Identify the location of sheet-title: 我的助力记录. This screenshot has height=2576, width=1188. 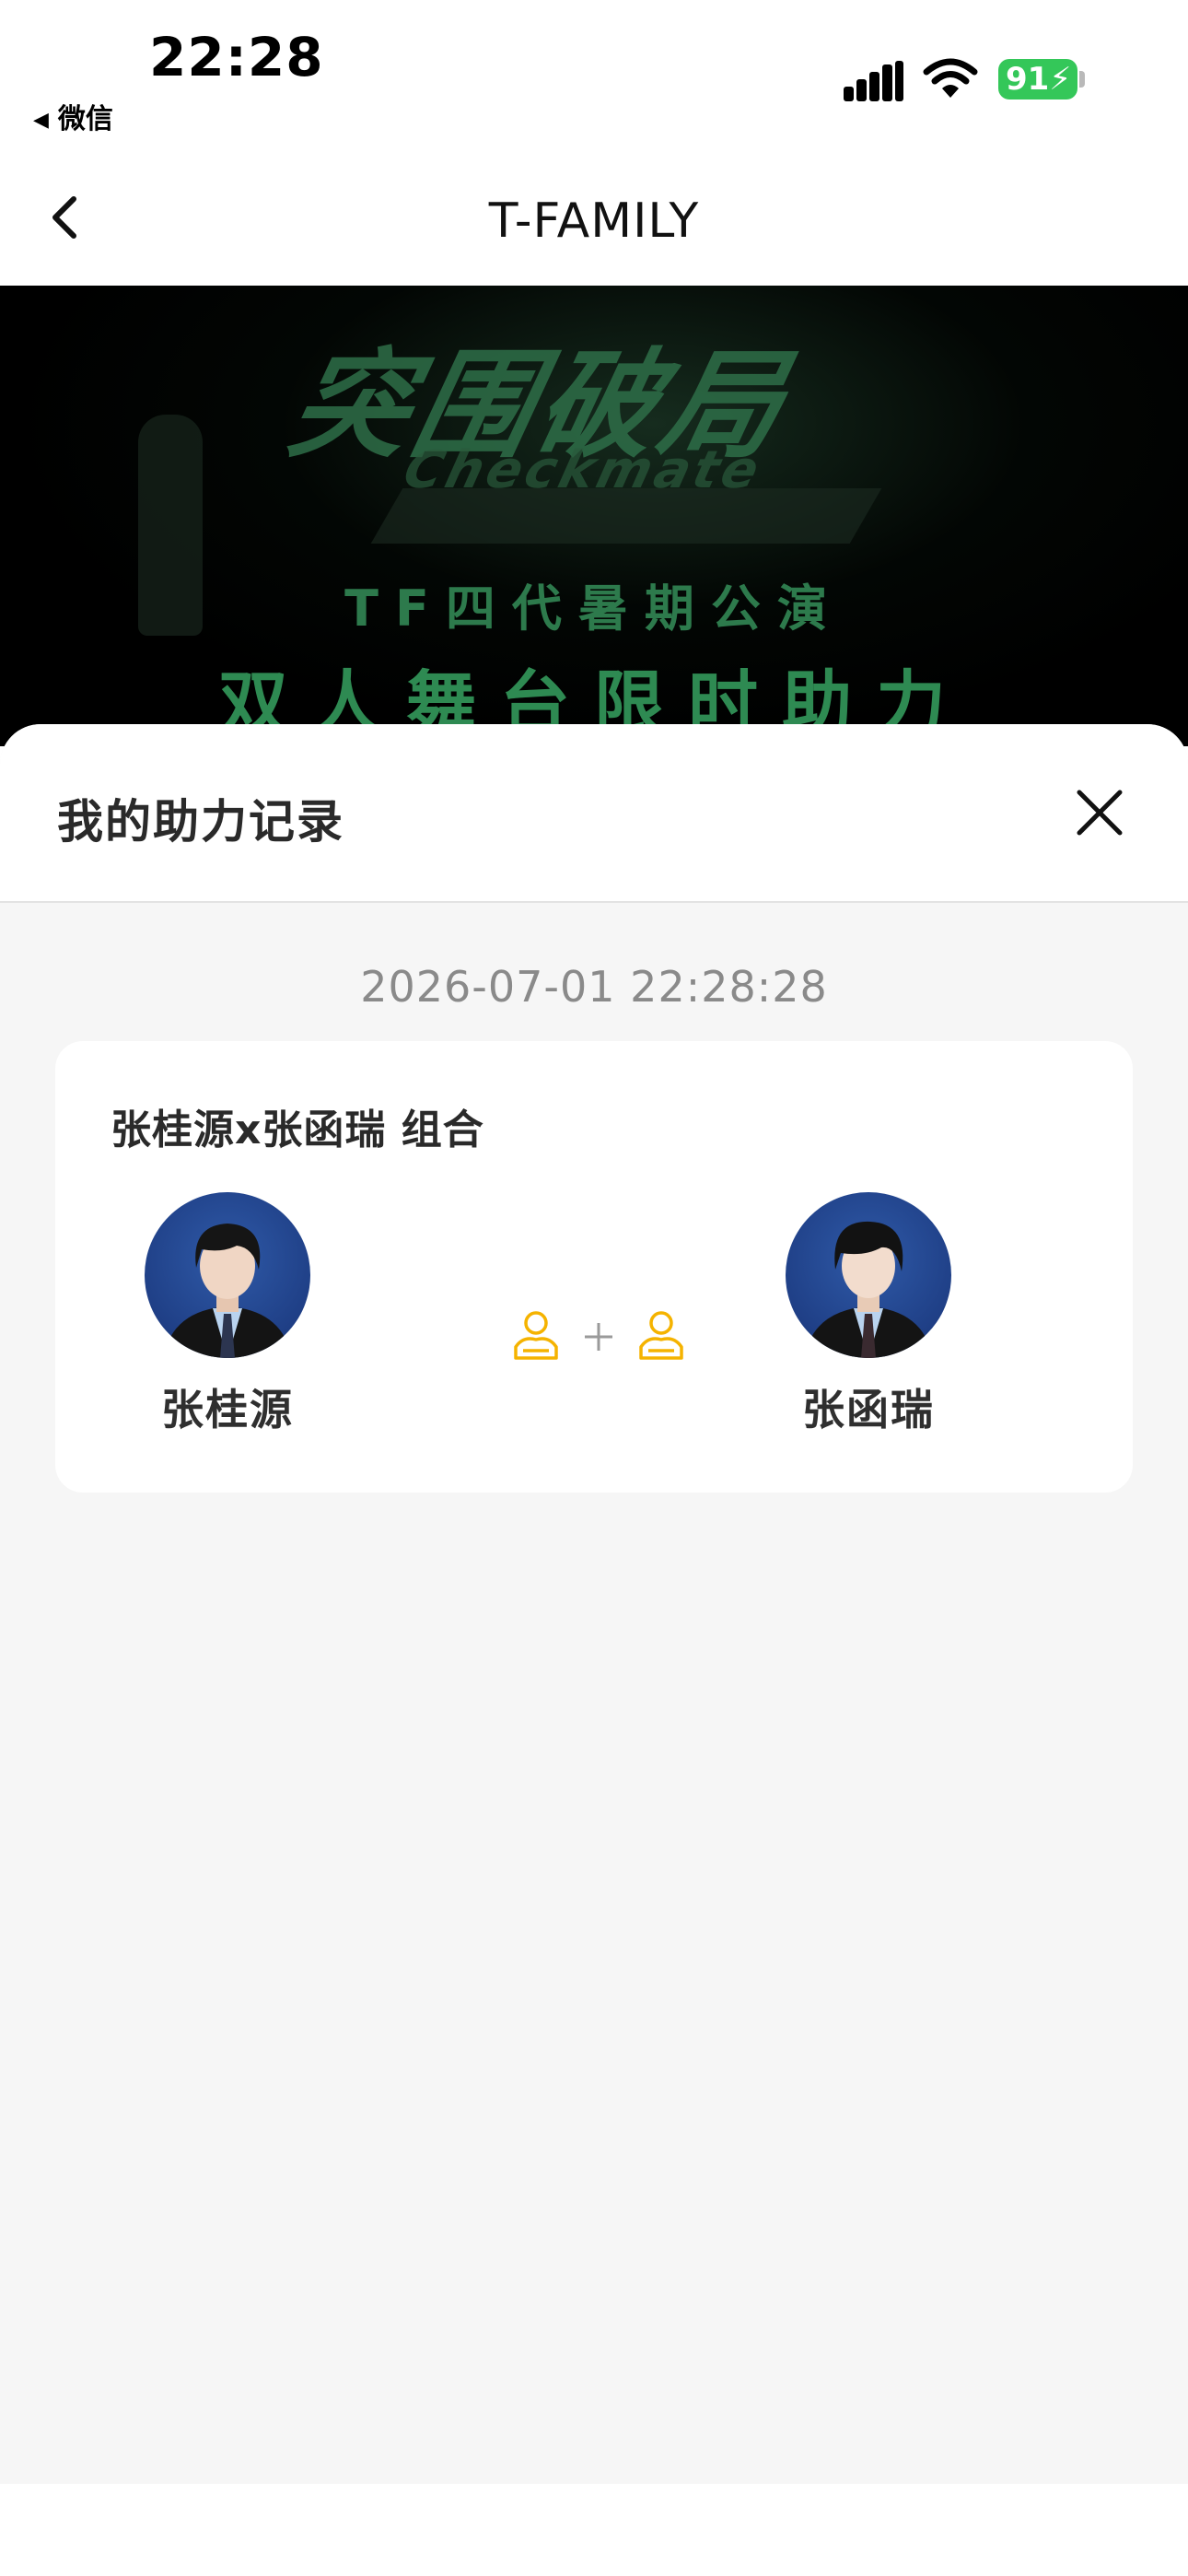
(201, 822).